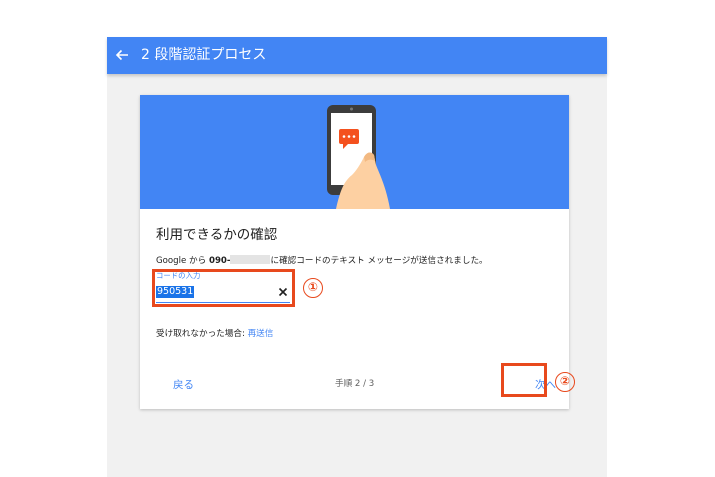 This screenshot has height=477, width=715. Describe the element at coordinates (358, 157) in the screenshot. I see `phone-illustration` at that location.